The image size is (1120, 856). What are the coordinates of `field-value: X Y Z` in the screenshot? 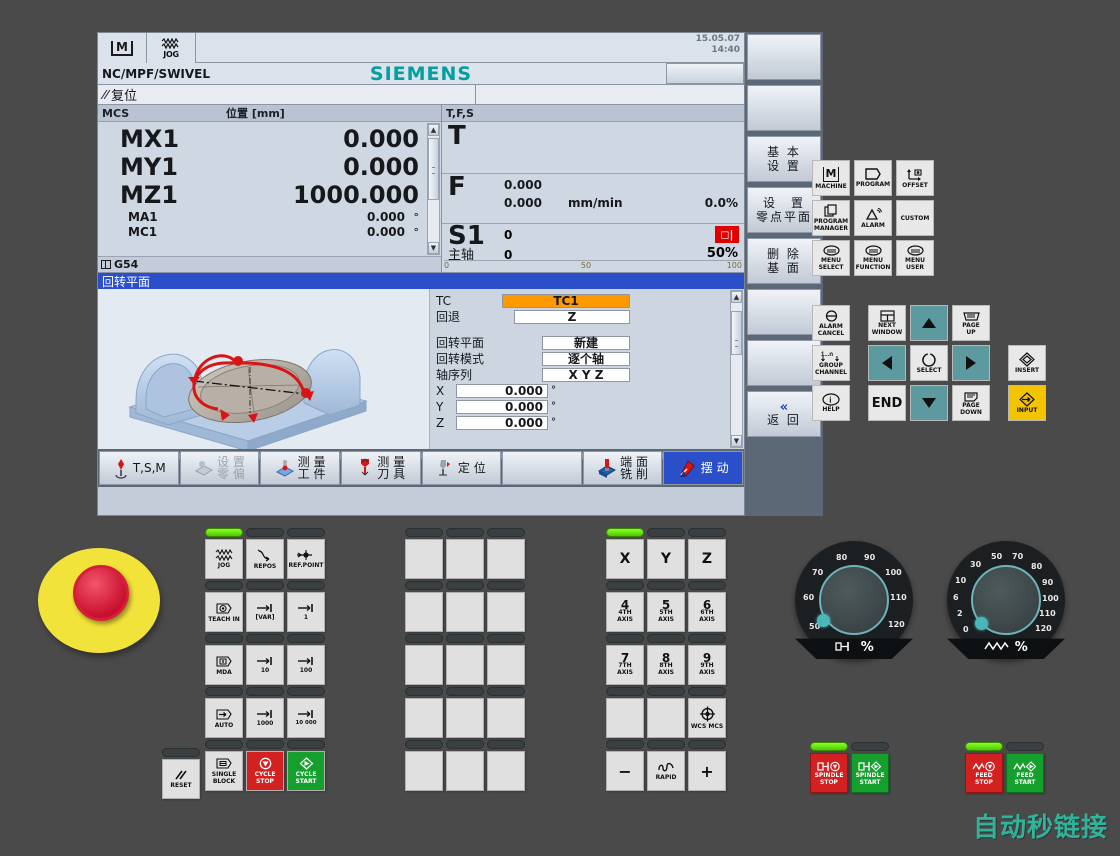 It's located at (586, 374).